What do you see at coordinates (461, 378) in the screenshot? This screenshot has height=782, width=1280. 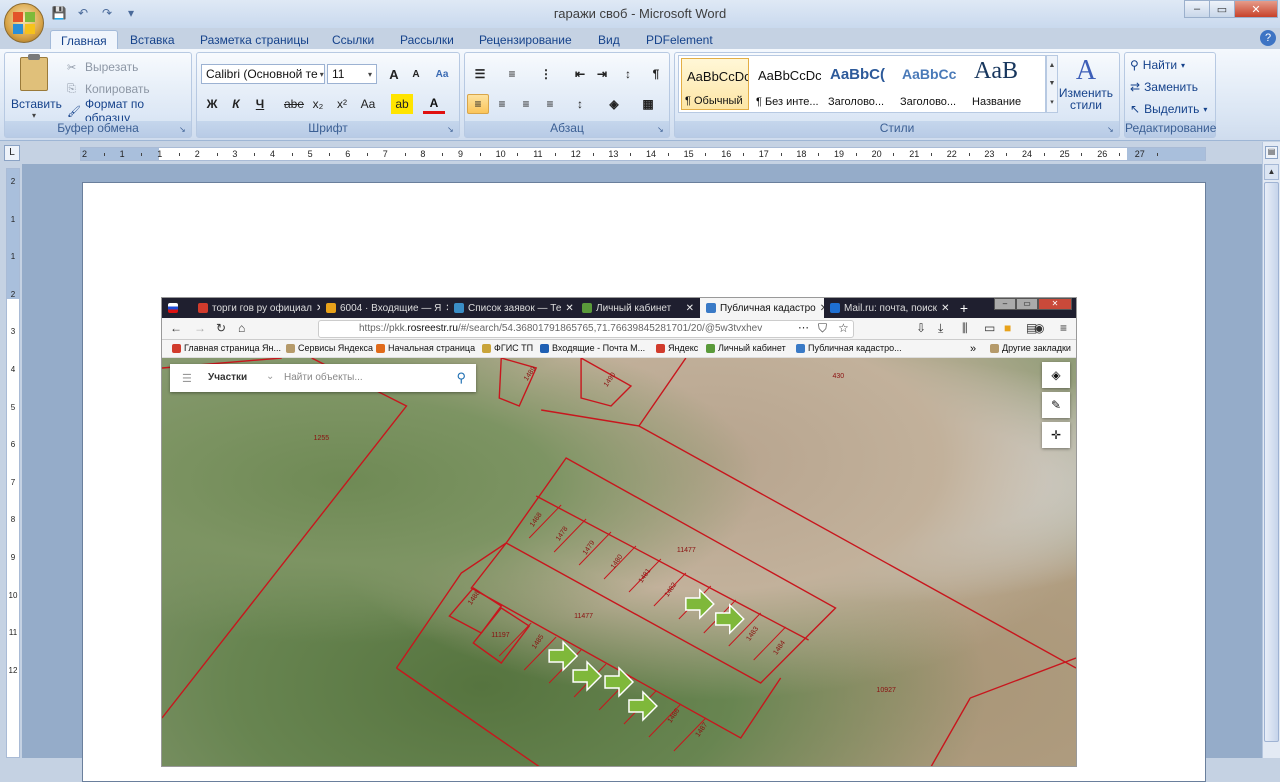 I see `search-icon: ⚲` at bounding box center [461, 378].